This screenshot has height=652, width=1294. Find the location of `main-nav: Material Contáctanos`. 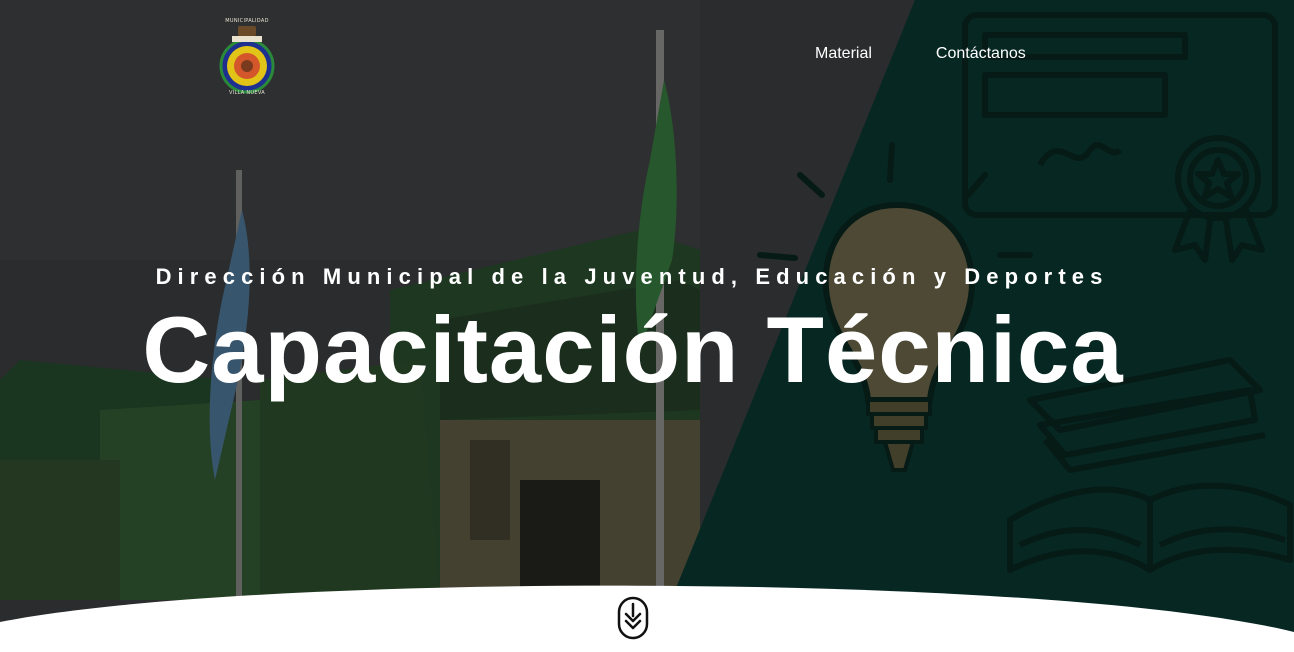

main-nav: Material Contáctanos is located at coordinates (920, 54).